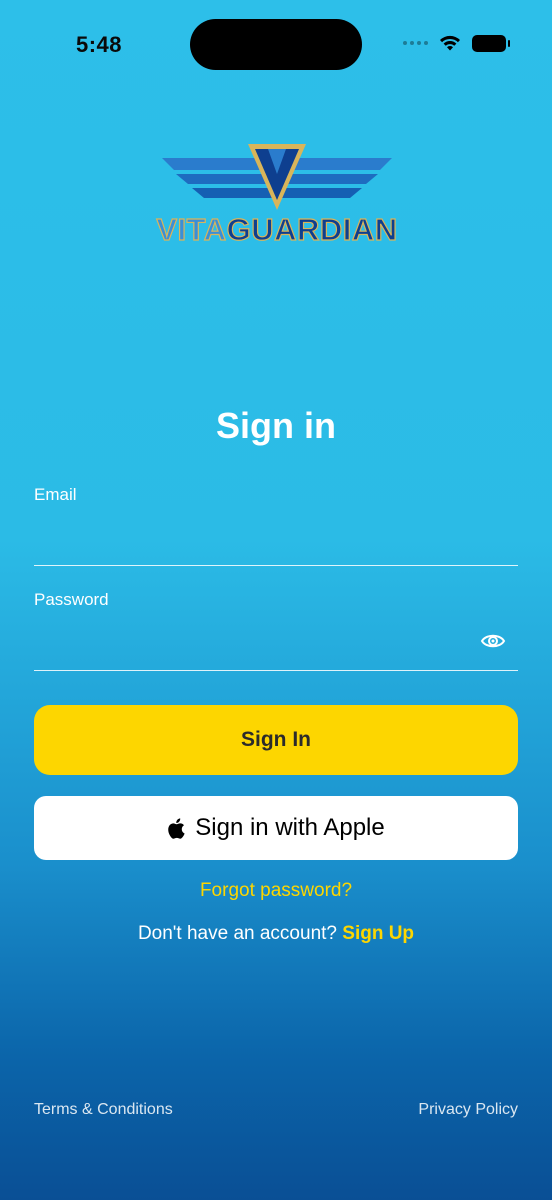 This screenshot has height=1200, width=552. I want to click on dynamic-island, so click(276, 44).